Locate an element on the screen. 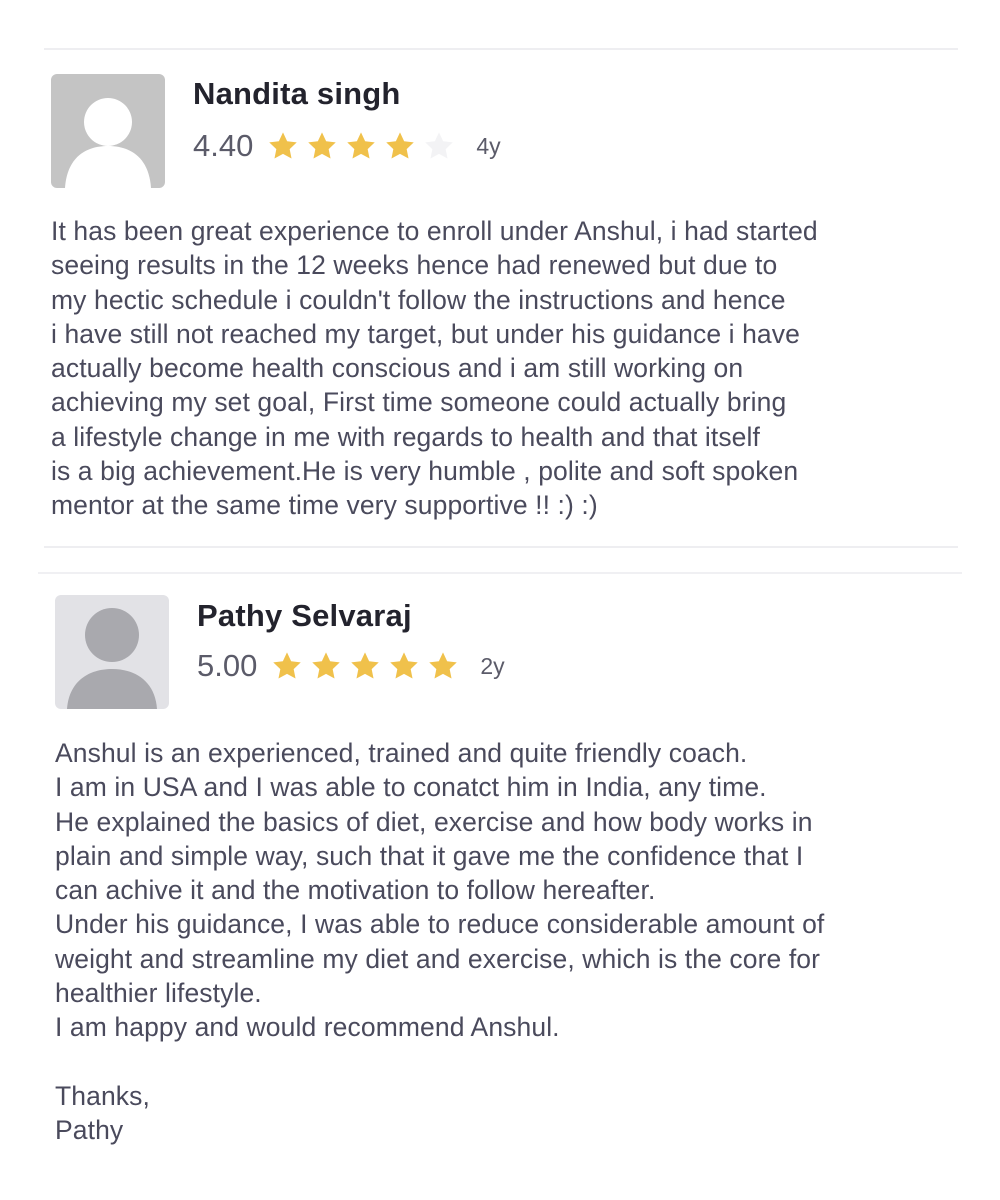 Image resolution: width=1000 pixels, height=1200 pixels. review-age: 2y is located at coordinates (492, 665).